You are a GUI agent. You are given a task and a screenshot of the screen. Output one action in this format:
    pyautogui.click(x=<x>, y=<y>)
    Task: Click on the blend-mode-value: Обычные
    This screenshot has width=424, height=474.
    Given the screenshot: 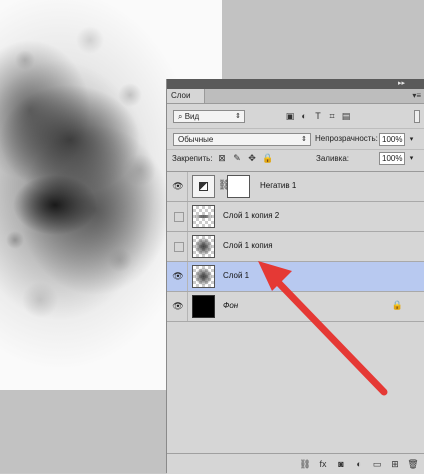 What is the action you would take?
    pyautogui.click(x=196, y=139)
    